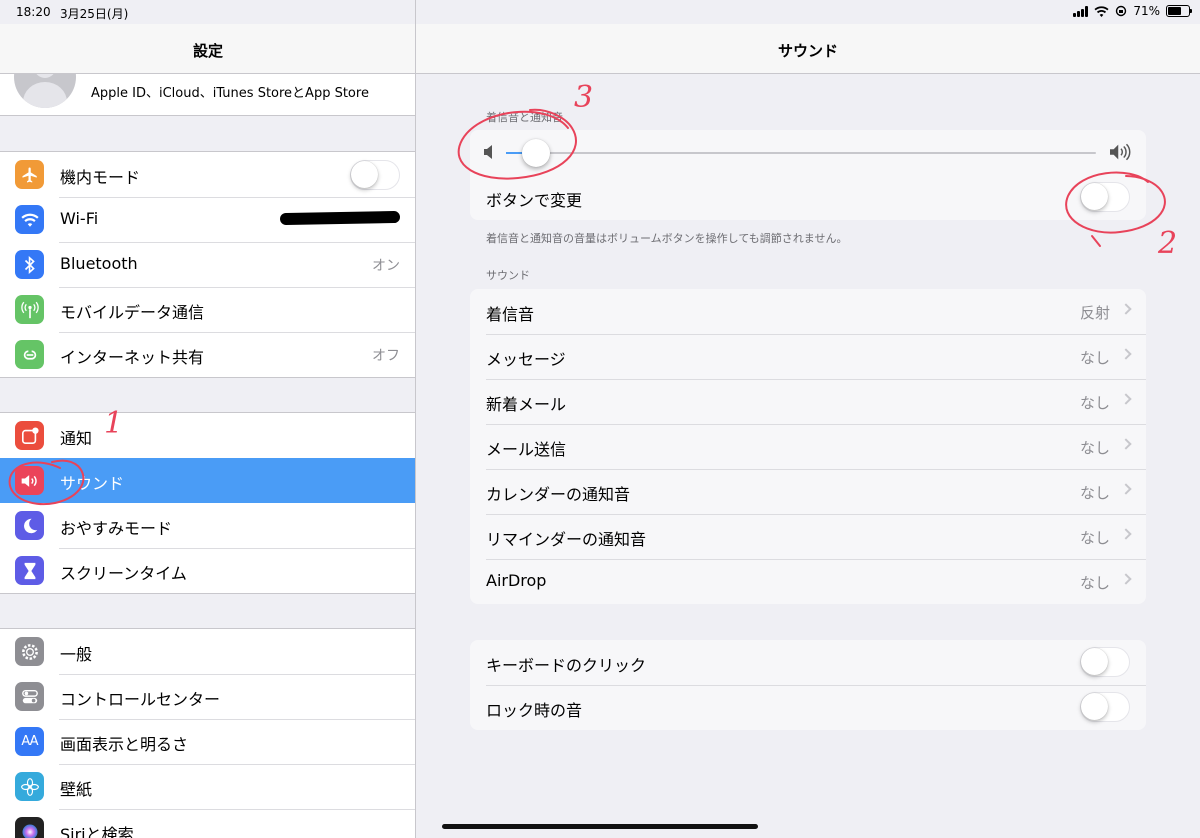  I want to click on sidebar-item-siri: Siriと検索, so click(207, 823).